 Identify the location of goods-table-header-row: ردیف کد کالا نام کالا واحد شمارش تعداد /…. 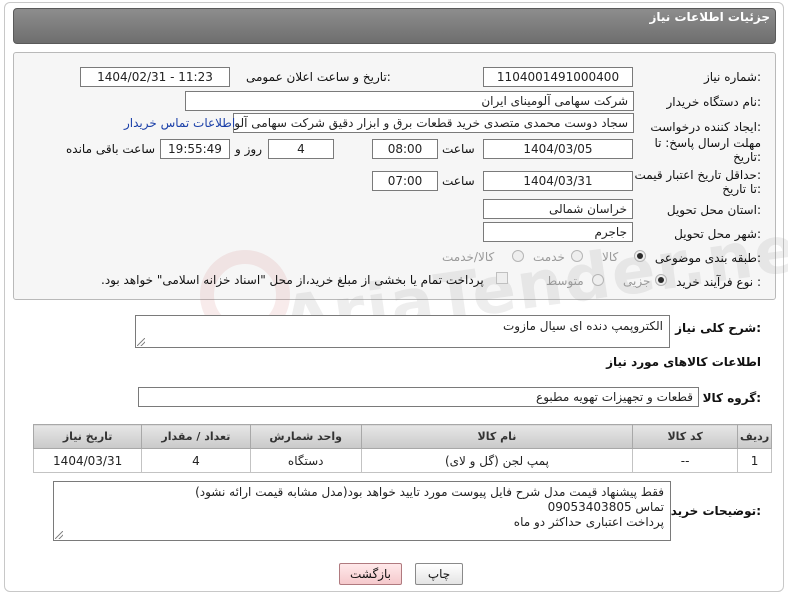
(402, 436).